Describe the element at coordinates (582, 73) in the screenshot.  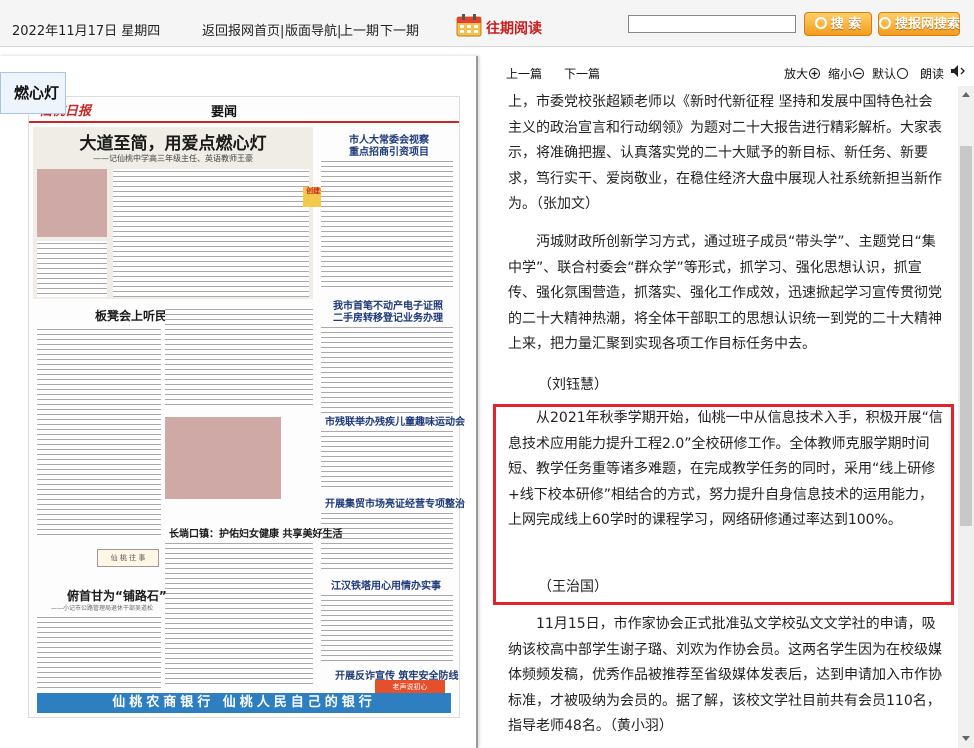
I see `next-article-button: 下一篇` at that location.